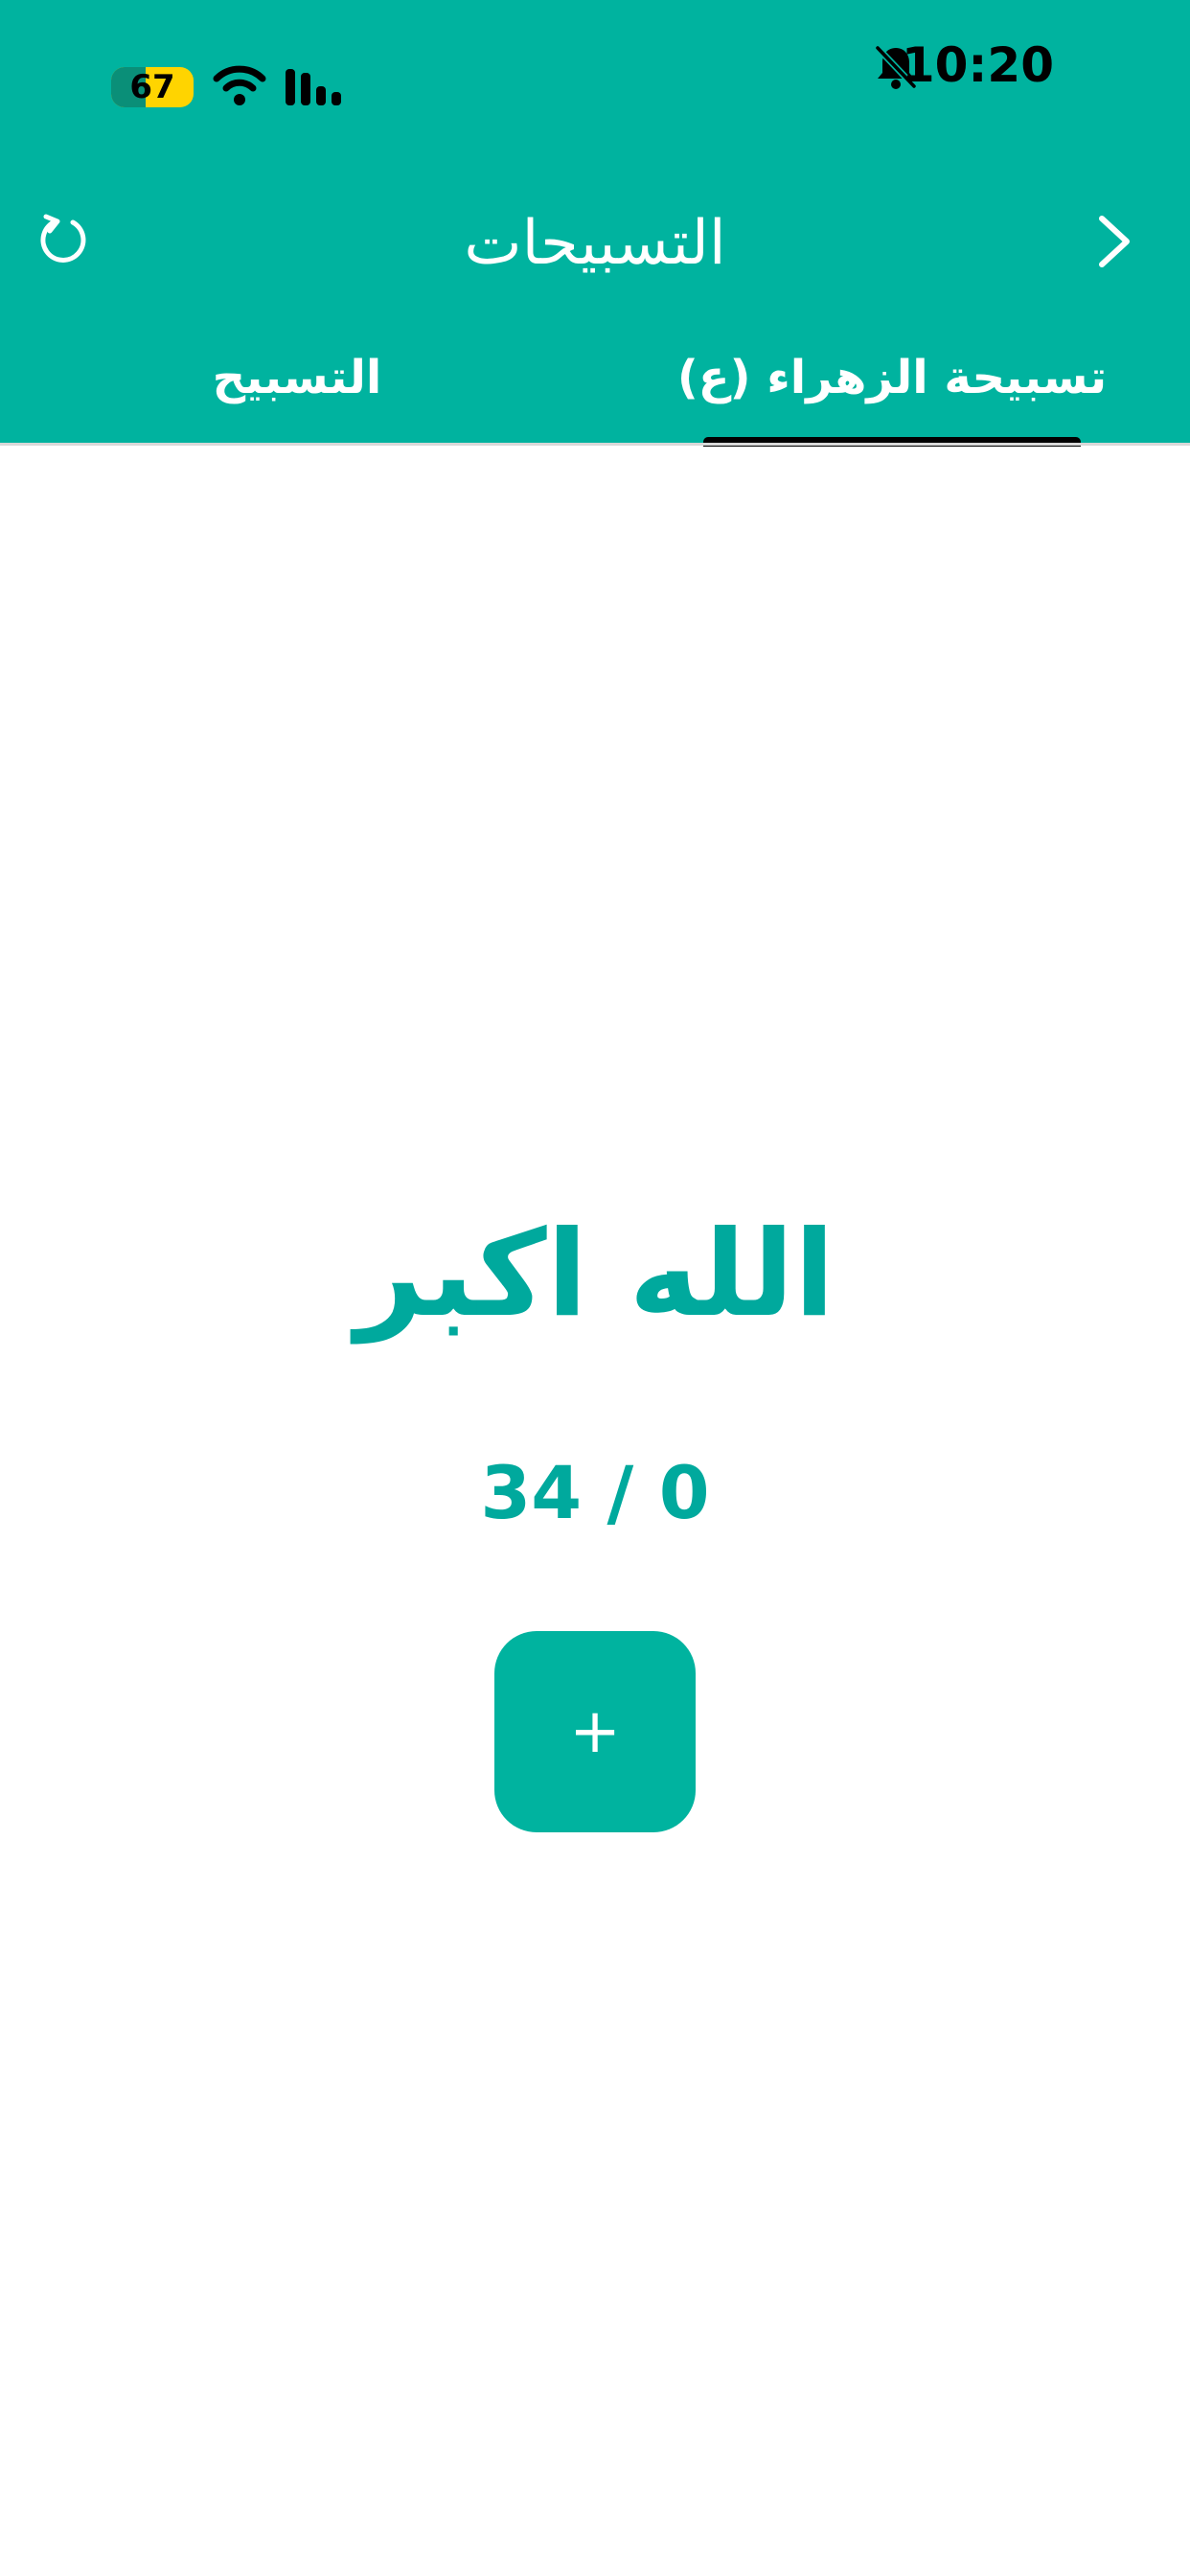 This screenshot has width=1190, height=2576. Describe the element at coordinates (595, 1492) in the screenshot. I see `counter-text: 34 / 0` at that location.